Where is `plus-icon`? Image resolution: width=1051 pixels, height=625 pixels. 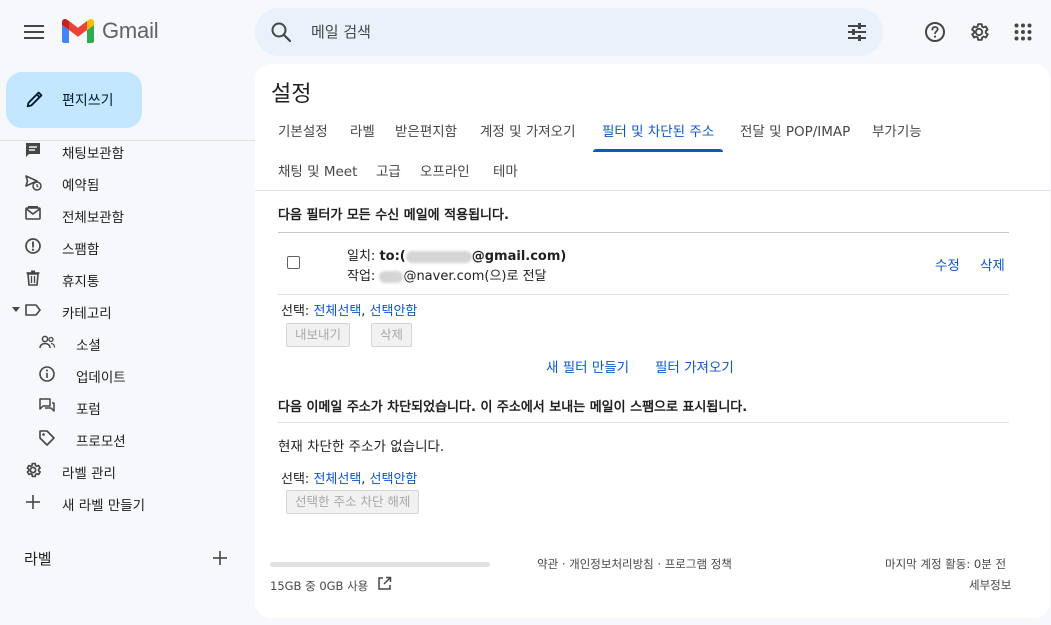 plus-icon is located at coordinates (220, 558).